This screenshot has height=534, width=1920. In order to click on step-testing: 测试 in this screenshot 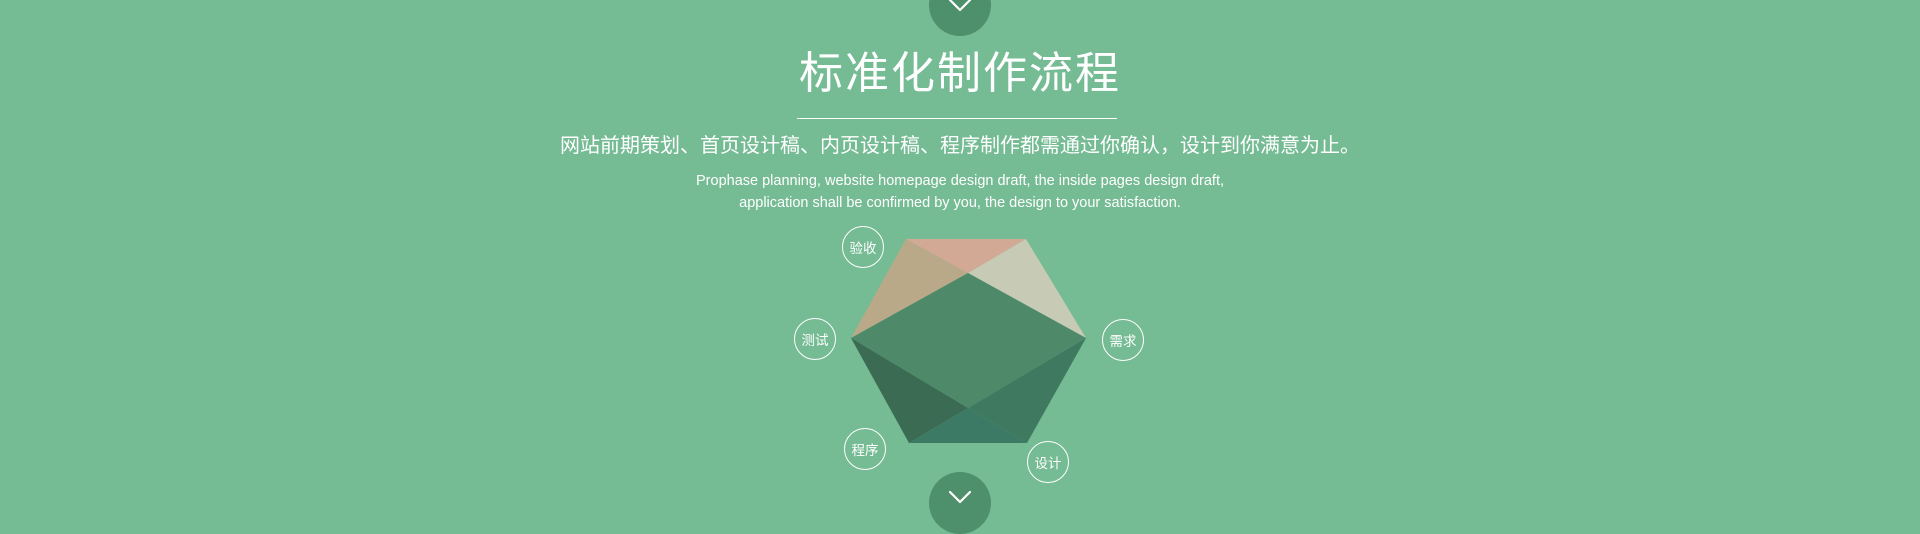, I will do `click(815, 339)`.